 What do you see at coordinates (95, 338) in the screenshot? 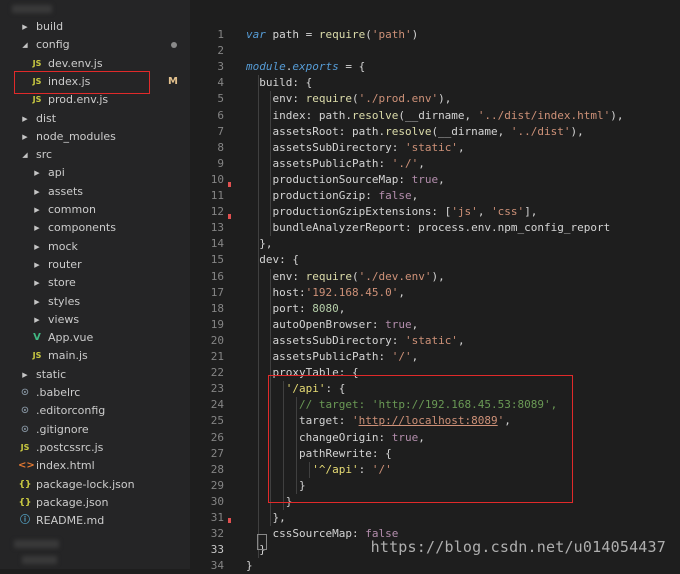
I see `tree-item-app-vue: V App.vue` at bounding box center [95, 338].